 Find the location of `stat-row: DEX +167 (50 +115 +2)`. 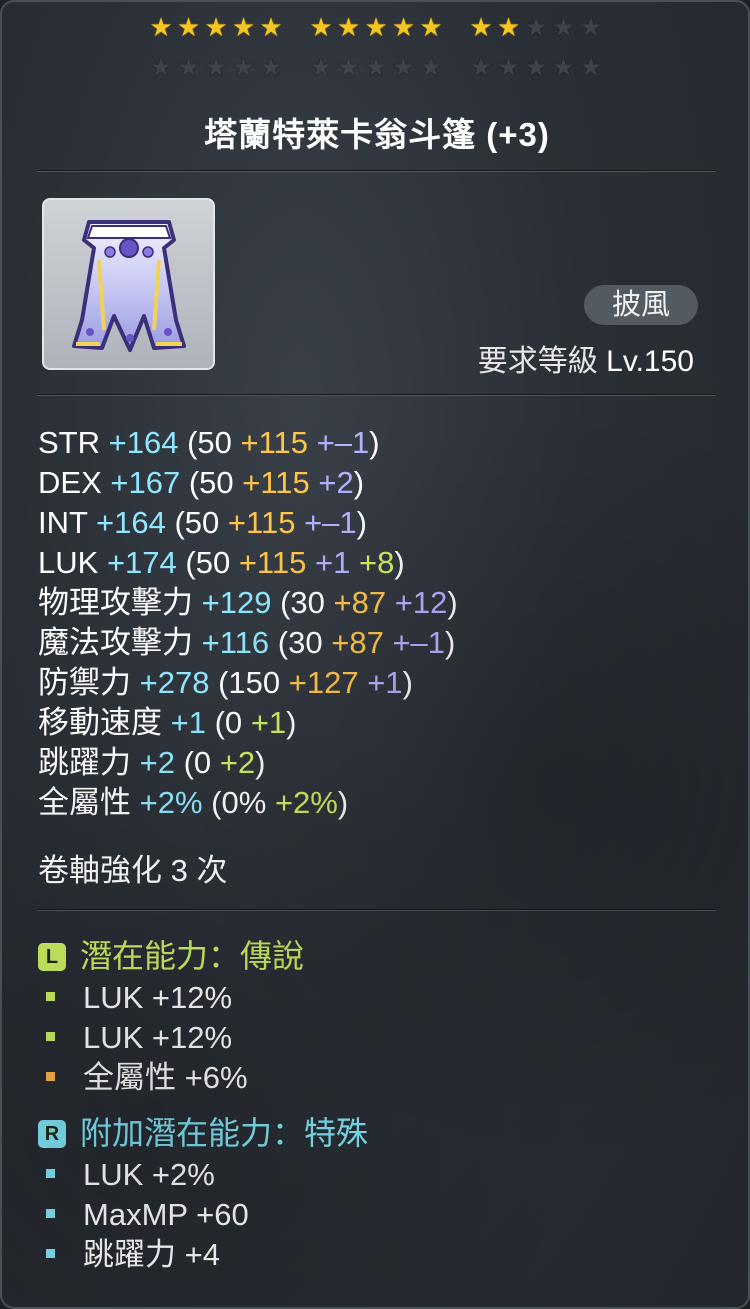

stat-row: DEX +167 (50 +115 +2) is located at coordinates (201, 483).